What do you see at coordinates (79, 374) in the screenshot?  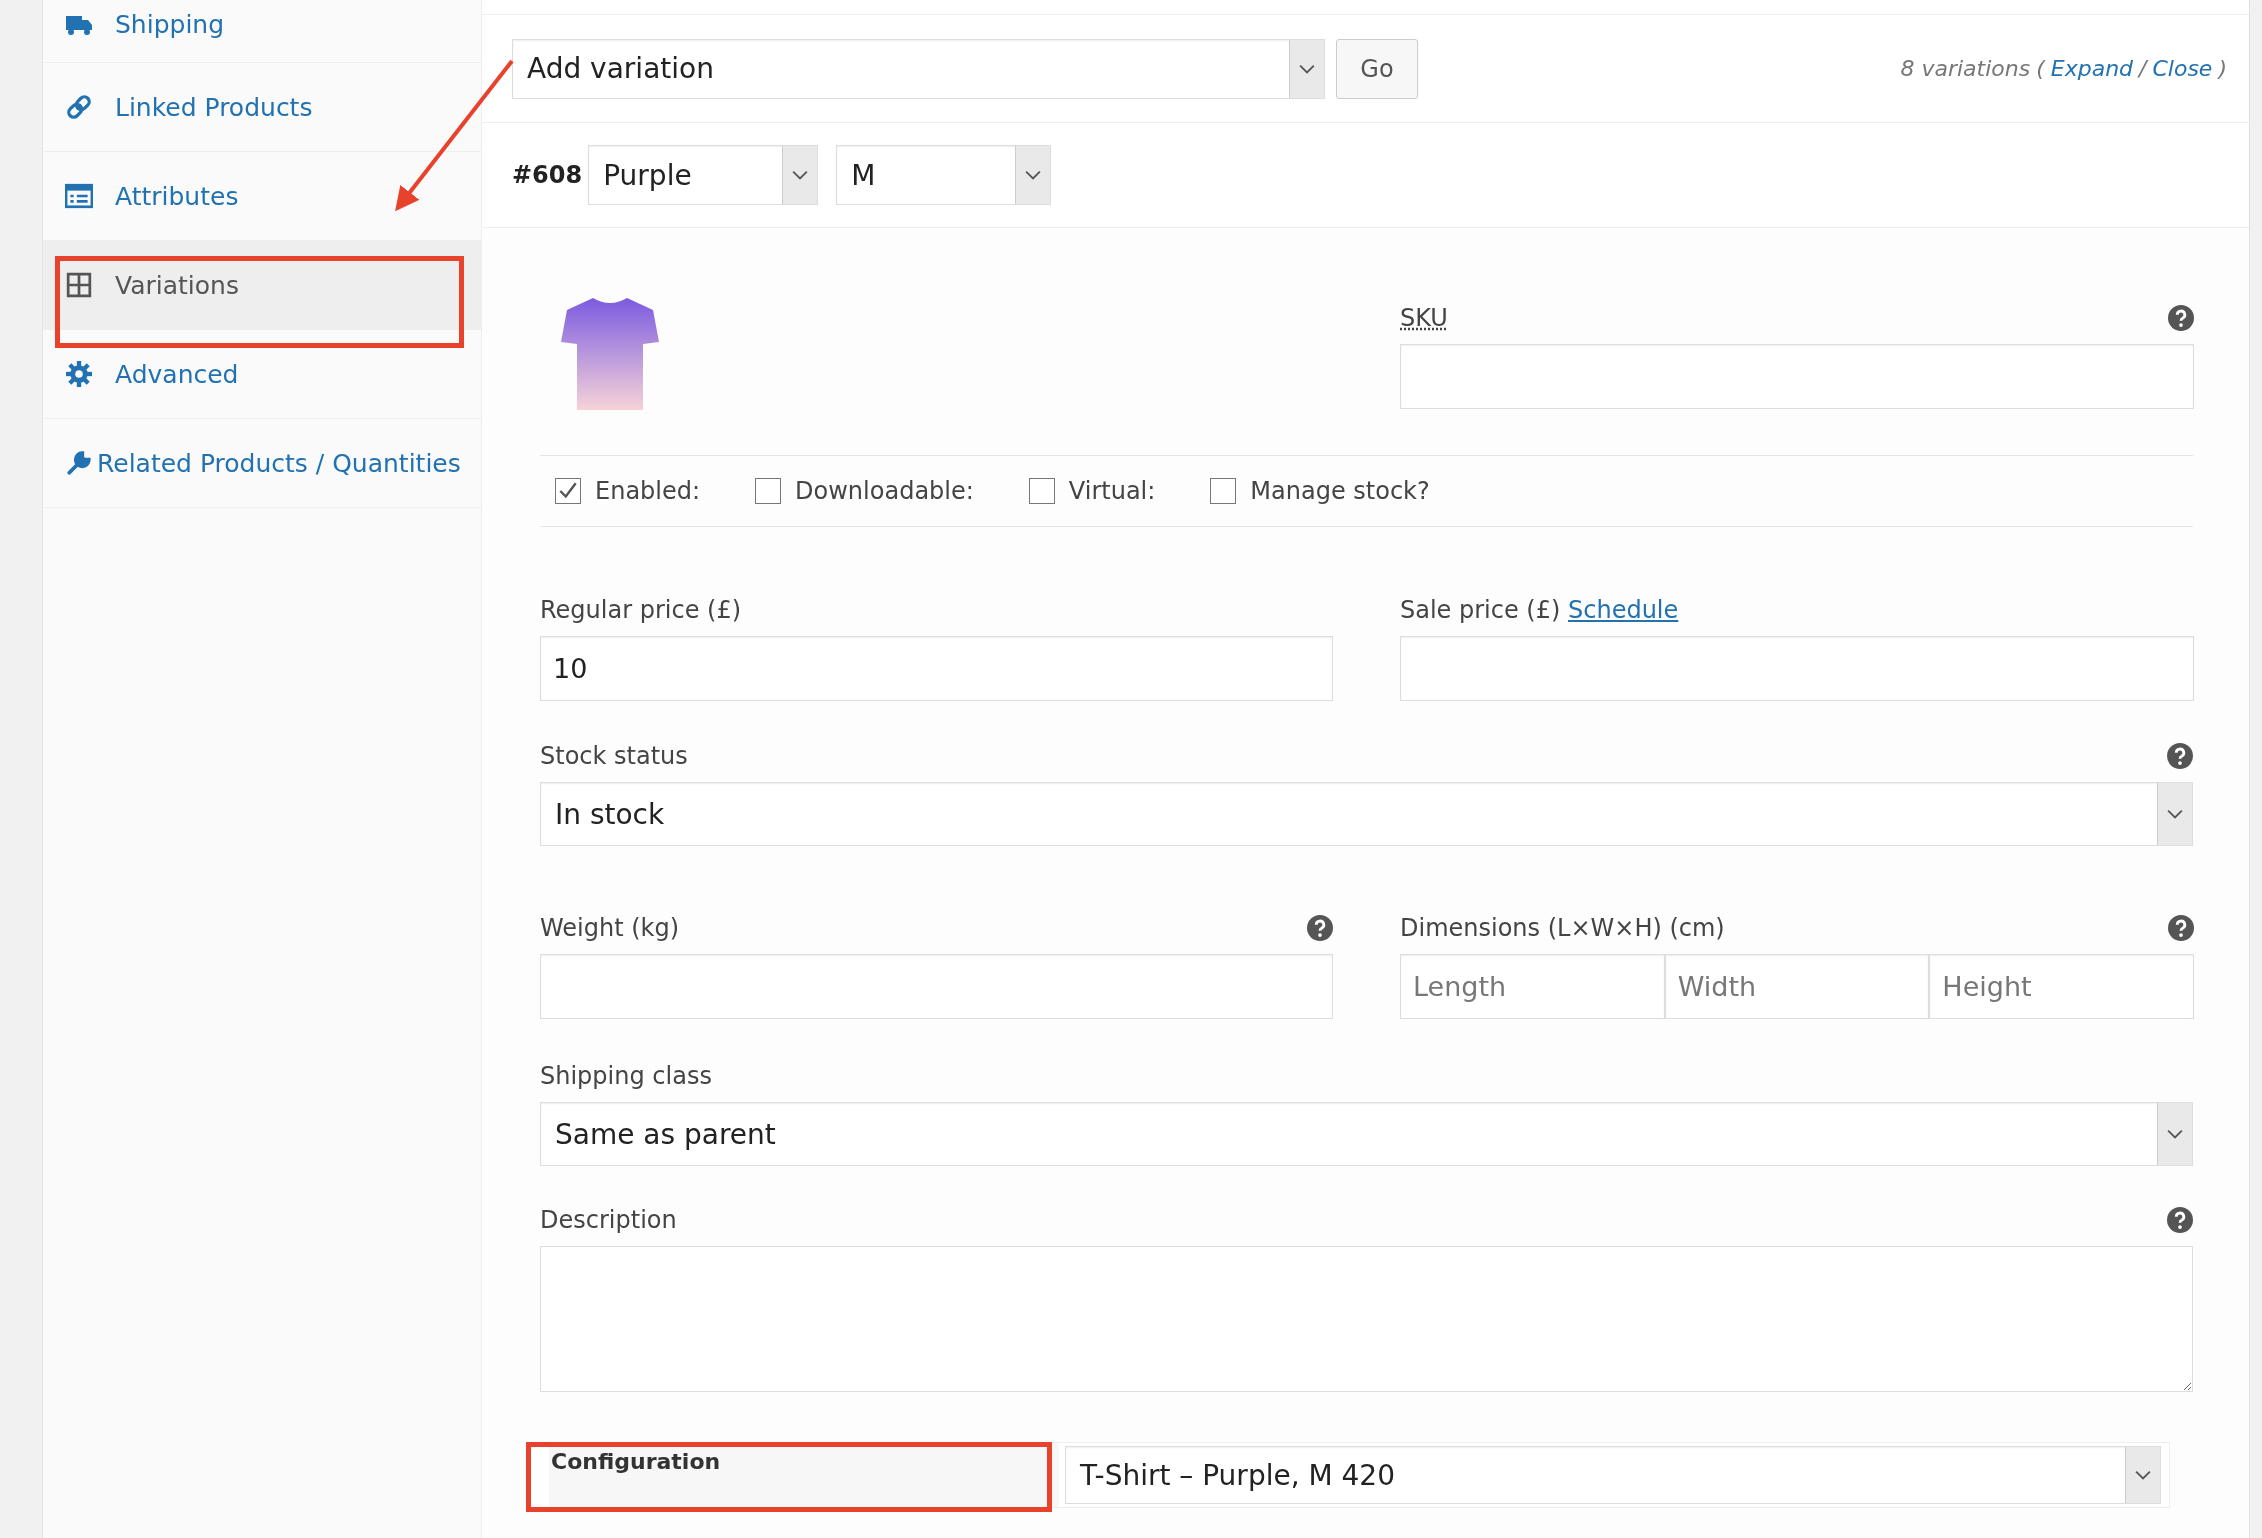 I see `gear-icon` at bounding box center [79, 374].